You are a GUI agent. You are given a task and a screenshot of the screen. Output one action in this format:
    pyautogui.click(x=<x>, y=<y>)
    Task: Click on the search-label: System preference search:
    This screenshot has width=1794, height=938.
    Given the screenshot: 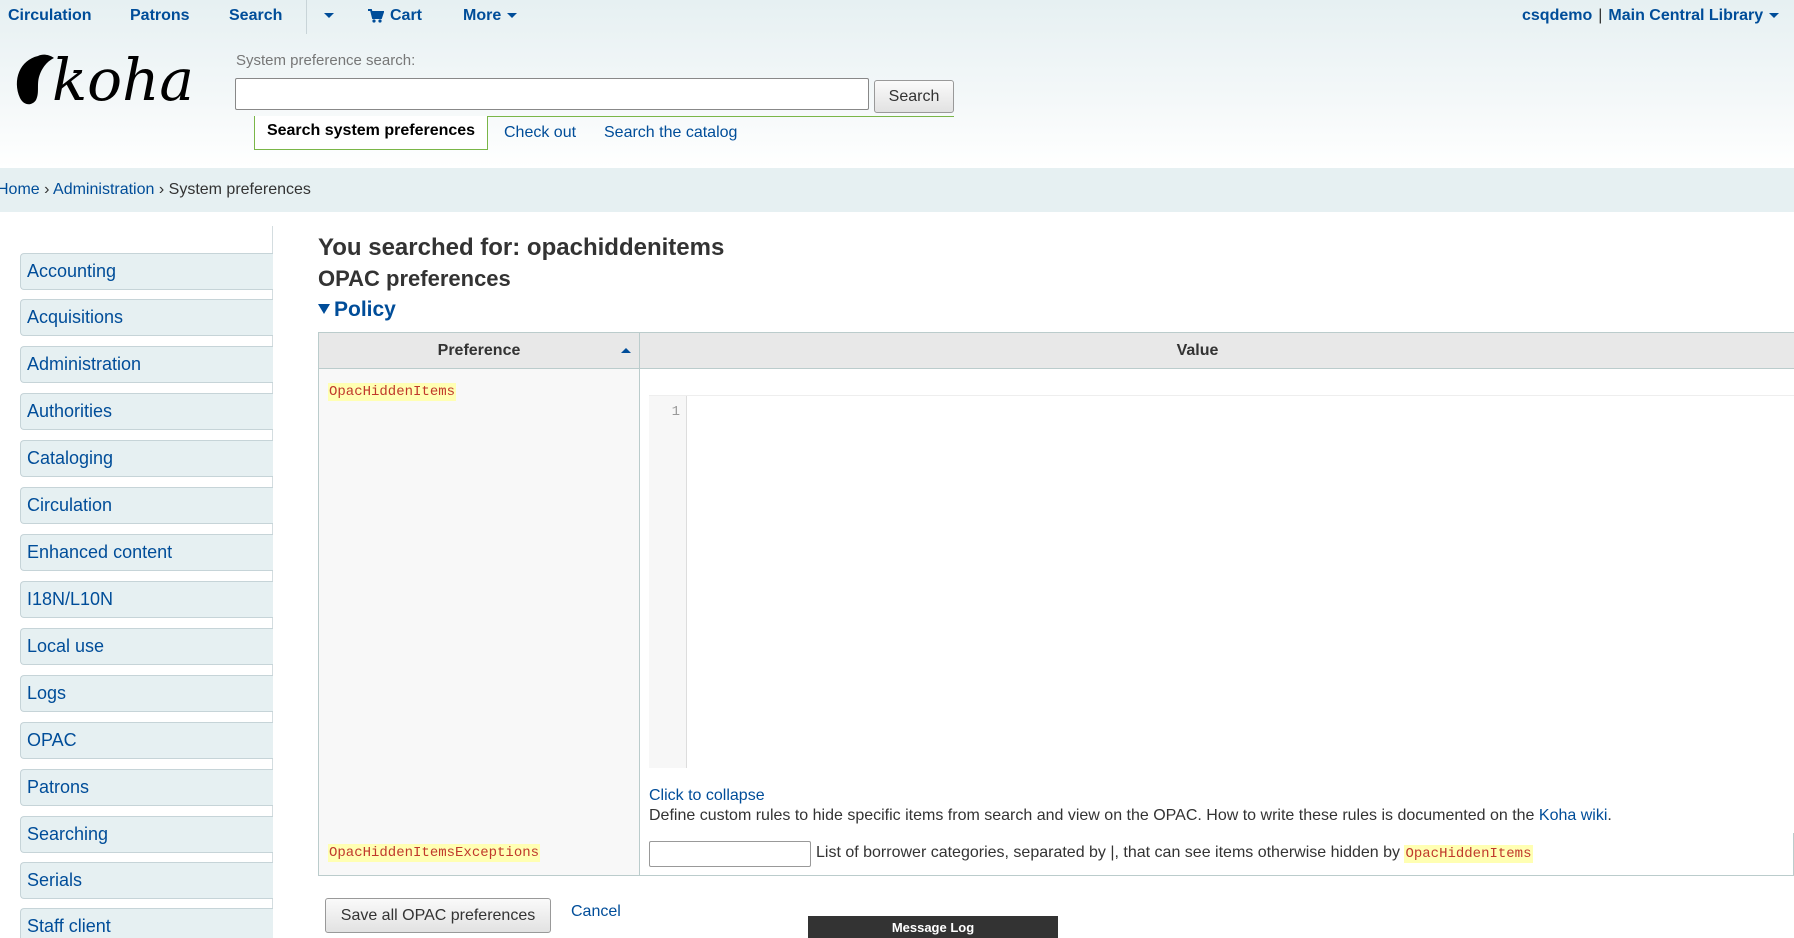 What is the action you would take?
    pyautogui.click(x=326, y=60)
    